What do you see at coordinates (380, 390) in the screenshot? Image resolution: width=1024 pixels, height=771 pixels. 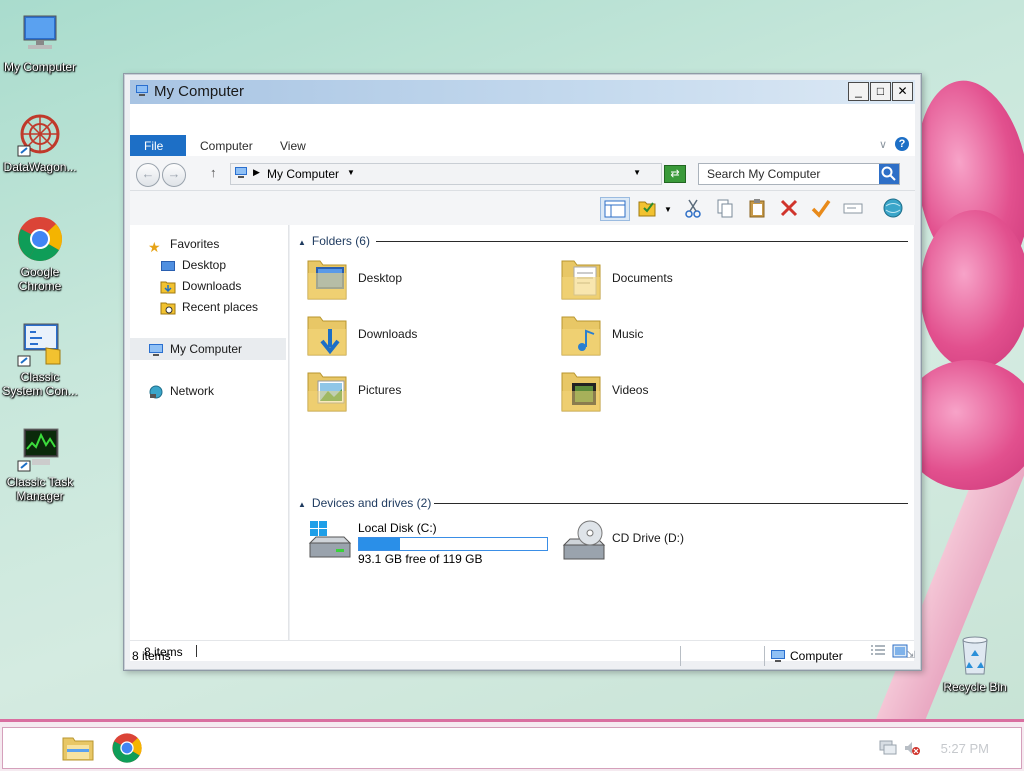 I see `folder-label: Pictures` at bounding box center [380, 390].